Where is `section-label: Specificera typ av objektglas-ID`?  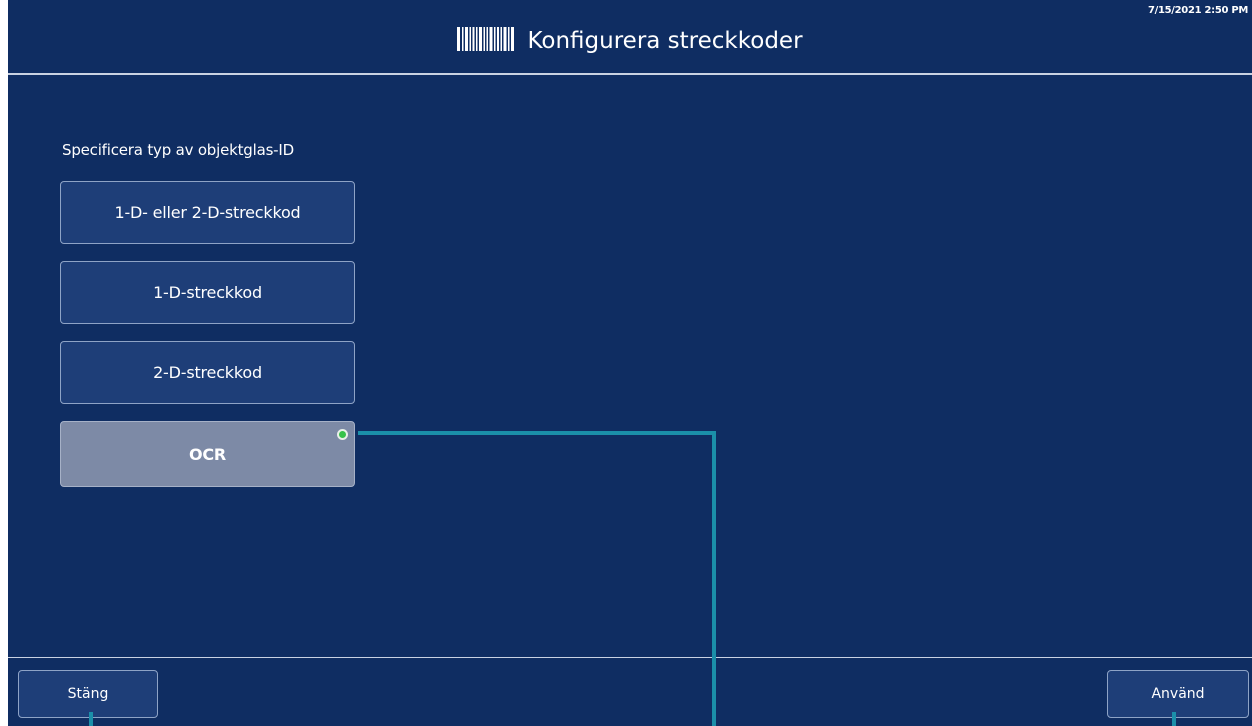
section-label: Specificera typ av objektglas-ID is located at coordinates (178, 150).